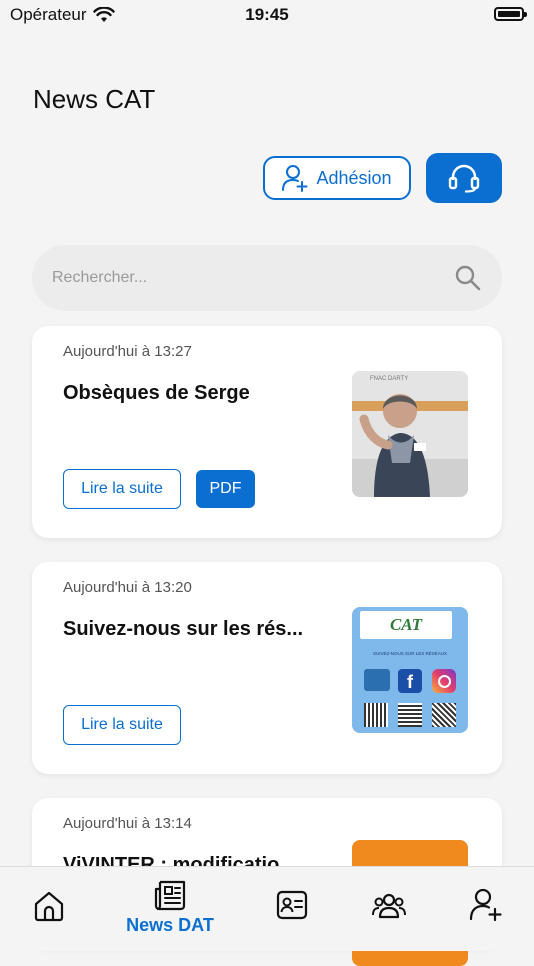 The image size is (534, 966). I want to click on tab-home, so click(49, 909).